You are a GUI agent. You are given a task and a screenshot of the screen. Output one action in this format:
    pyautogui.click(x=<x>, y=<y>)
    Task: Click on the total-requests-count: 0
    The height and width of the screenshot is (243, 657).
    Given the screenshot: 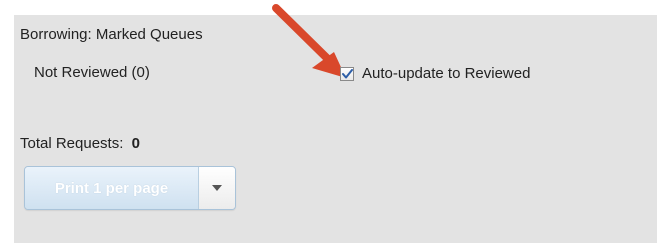 What is the action you would take?
    pyautogui.click(x=135, y=143)
    